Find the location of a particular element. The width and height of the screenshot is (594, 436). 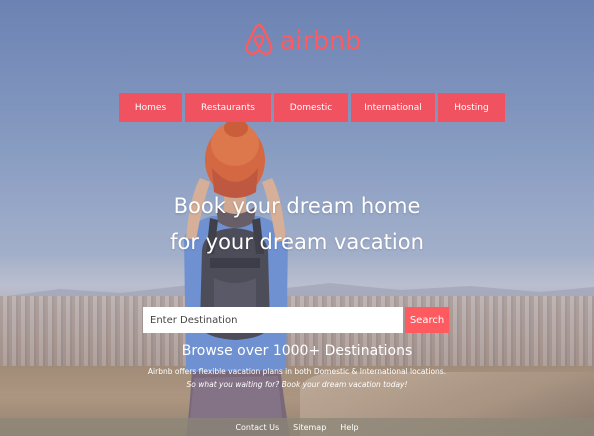

browse-title: Browse over 1000+ Destinations is located at coordinates (297, 351).